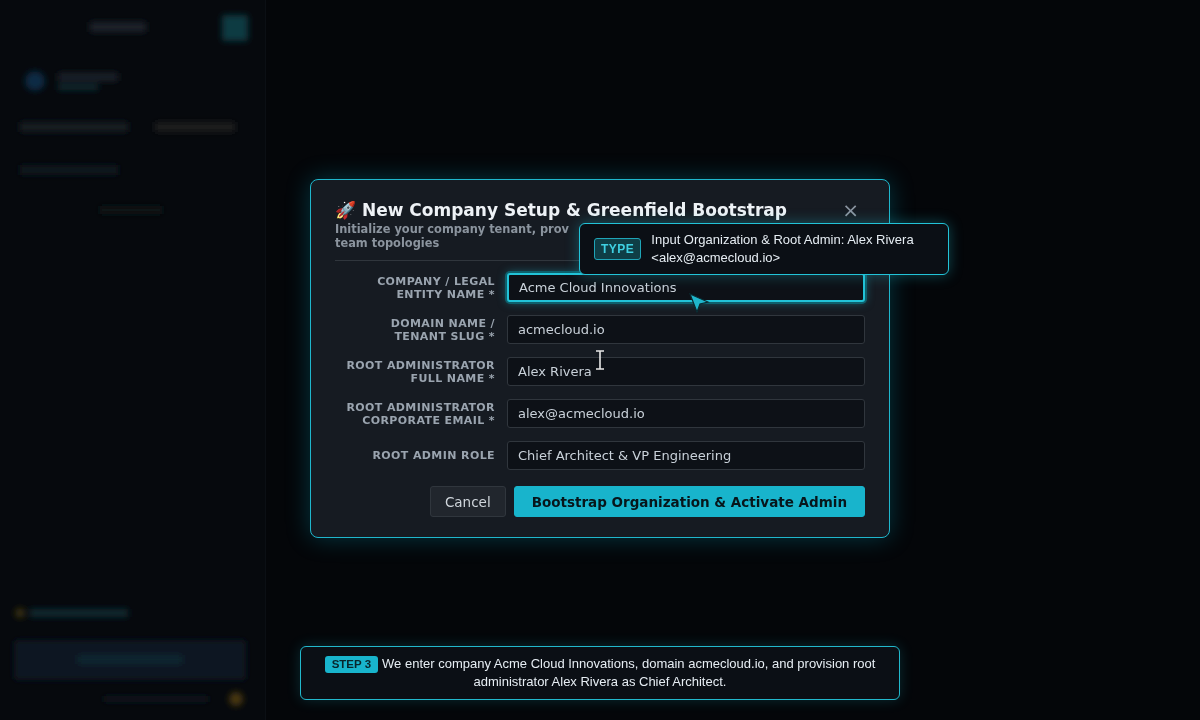 The image size is (1200, 720). I want to click on dialog-subtitle: Initialize your company tenant, prov, so click(452, 229).